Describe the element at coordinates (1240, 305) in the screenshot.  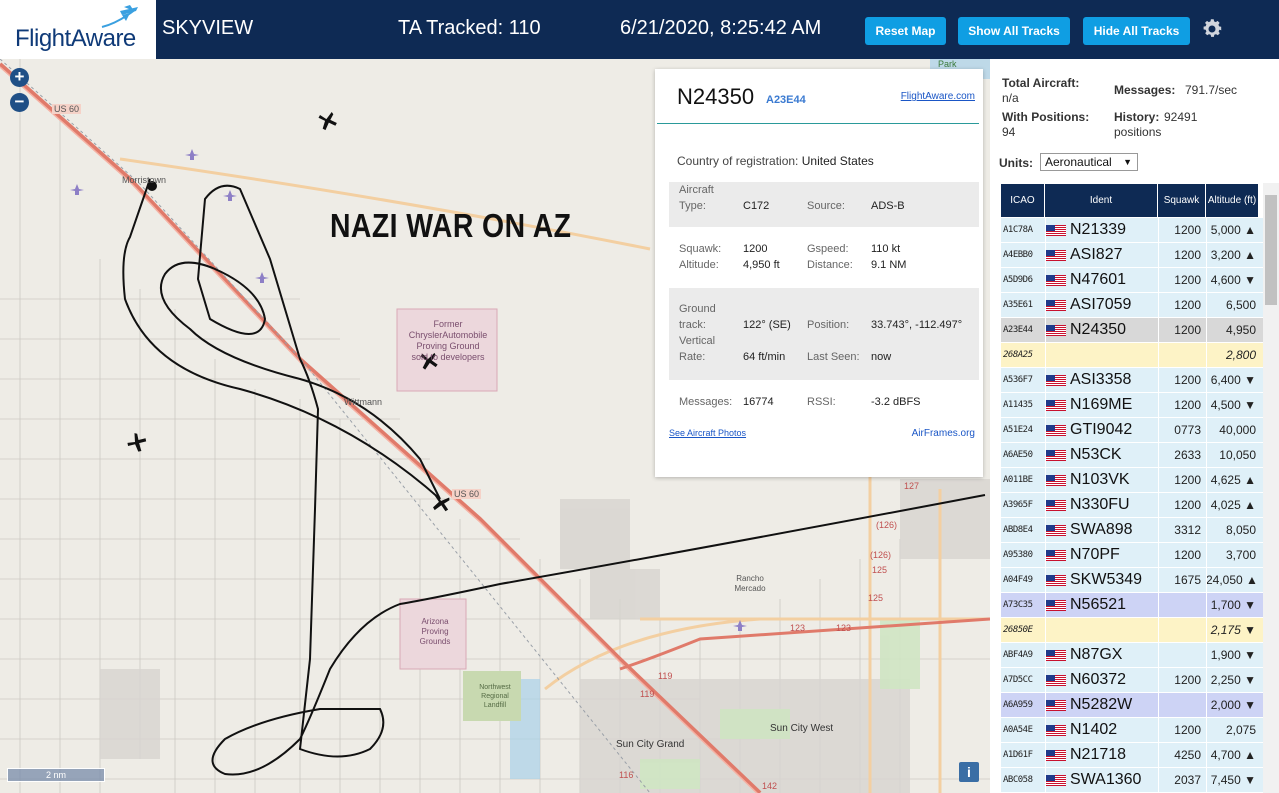
I see `row-altitude: 6,500` at that location.